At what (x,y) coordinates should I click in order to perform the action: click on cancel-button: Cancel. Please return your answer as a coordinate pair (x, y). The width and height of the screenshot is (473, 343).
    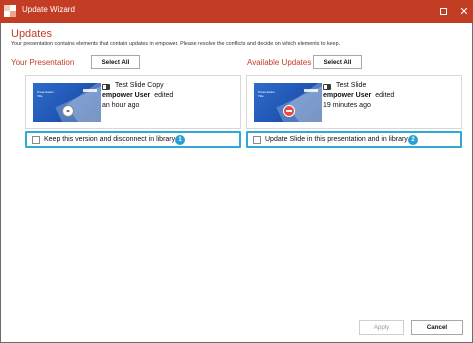
    Looking at the image, I should click on (437, 327).